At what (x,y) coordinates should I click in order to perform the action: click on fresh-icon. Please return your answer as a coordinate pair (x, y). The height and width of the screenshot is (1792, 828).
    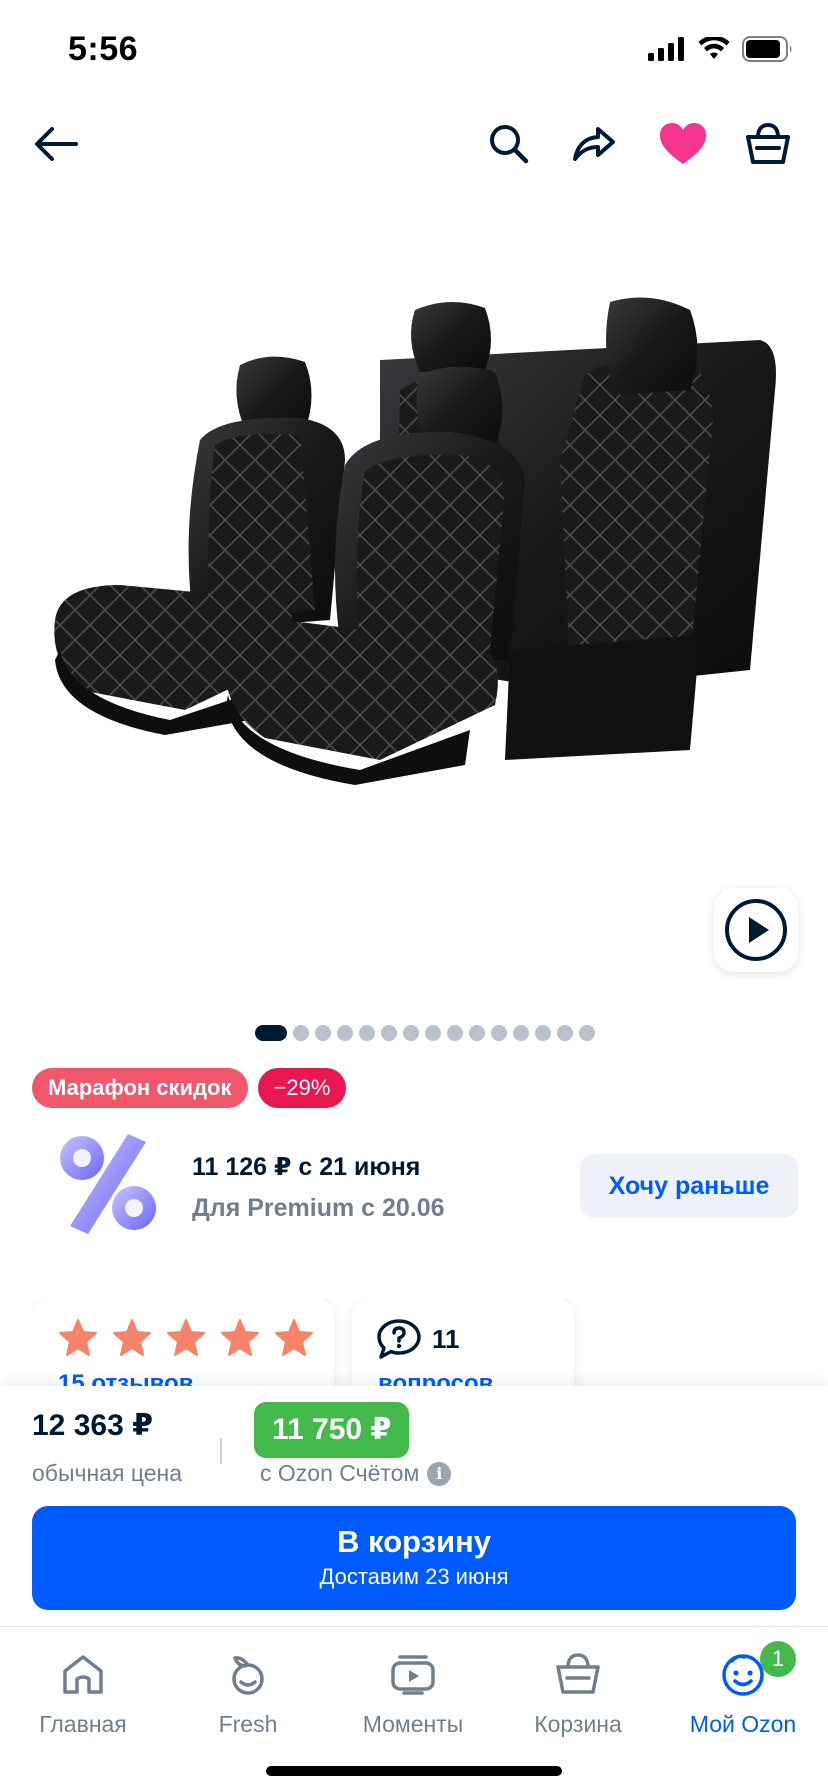
    Looking at the image, I should click on (248, 1675).